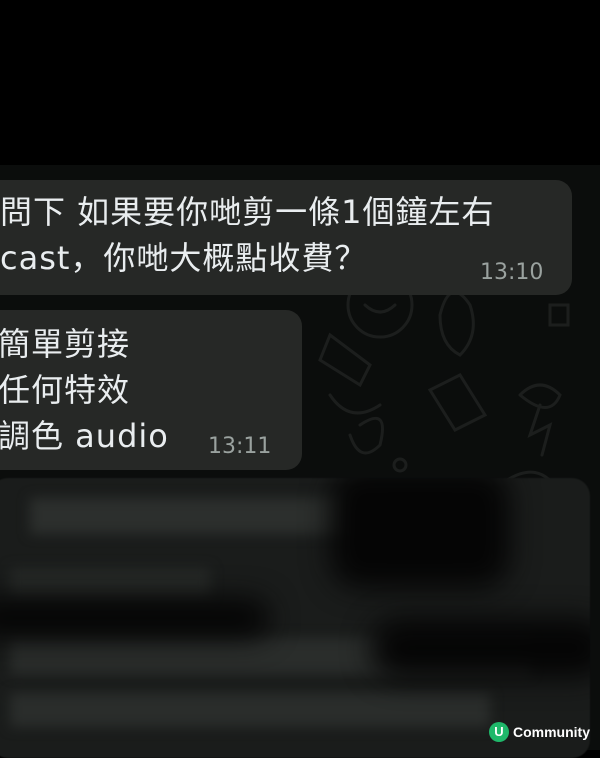 This screenshot has width=600, height=758. I want to click on rock-hand-doodle-icon, so click(355, 404).